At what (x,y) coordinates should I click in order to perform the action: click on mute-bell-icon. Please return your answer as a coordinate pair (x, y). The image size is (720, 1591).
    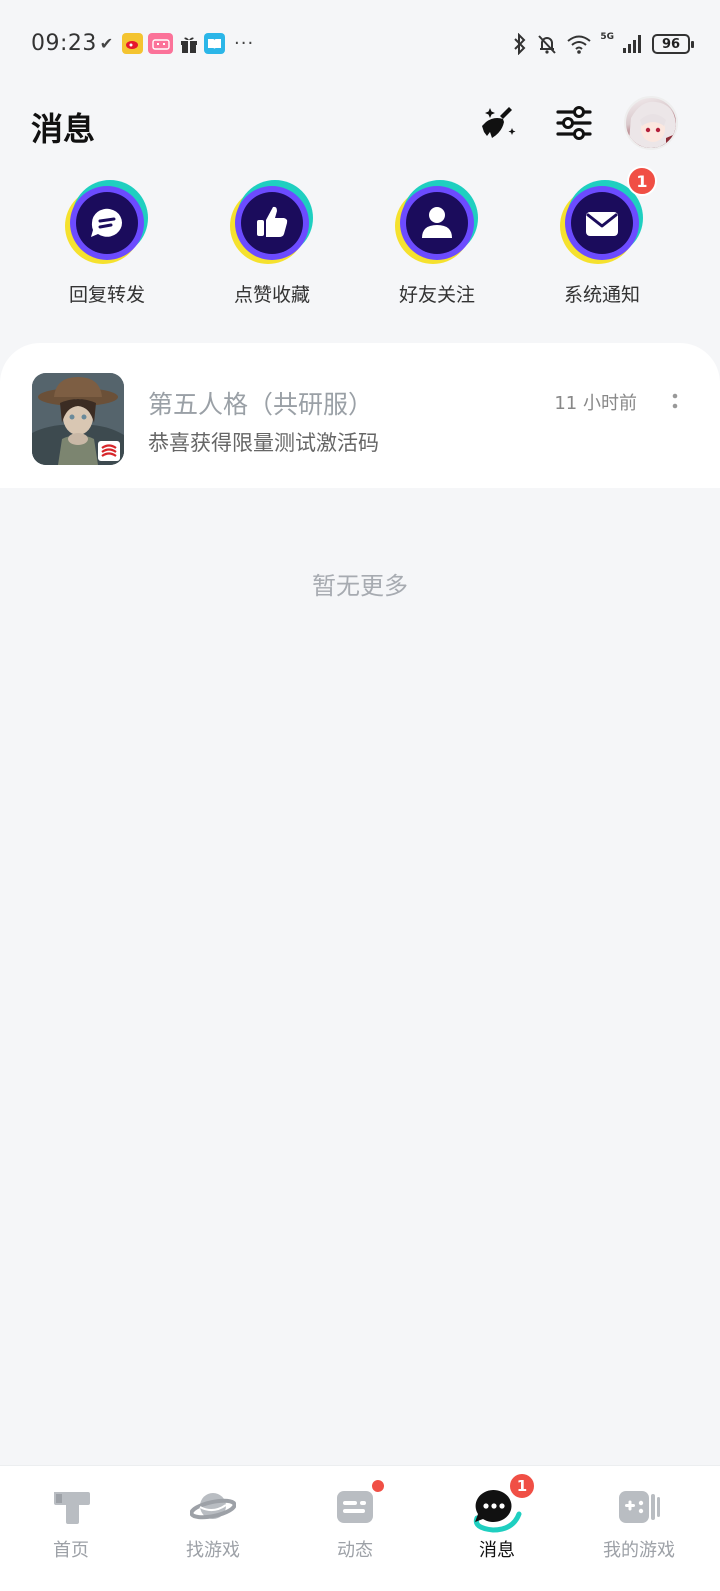
    Looking at the image, I should click on (547, 44).